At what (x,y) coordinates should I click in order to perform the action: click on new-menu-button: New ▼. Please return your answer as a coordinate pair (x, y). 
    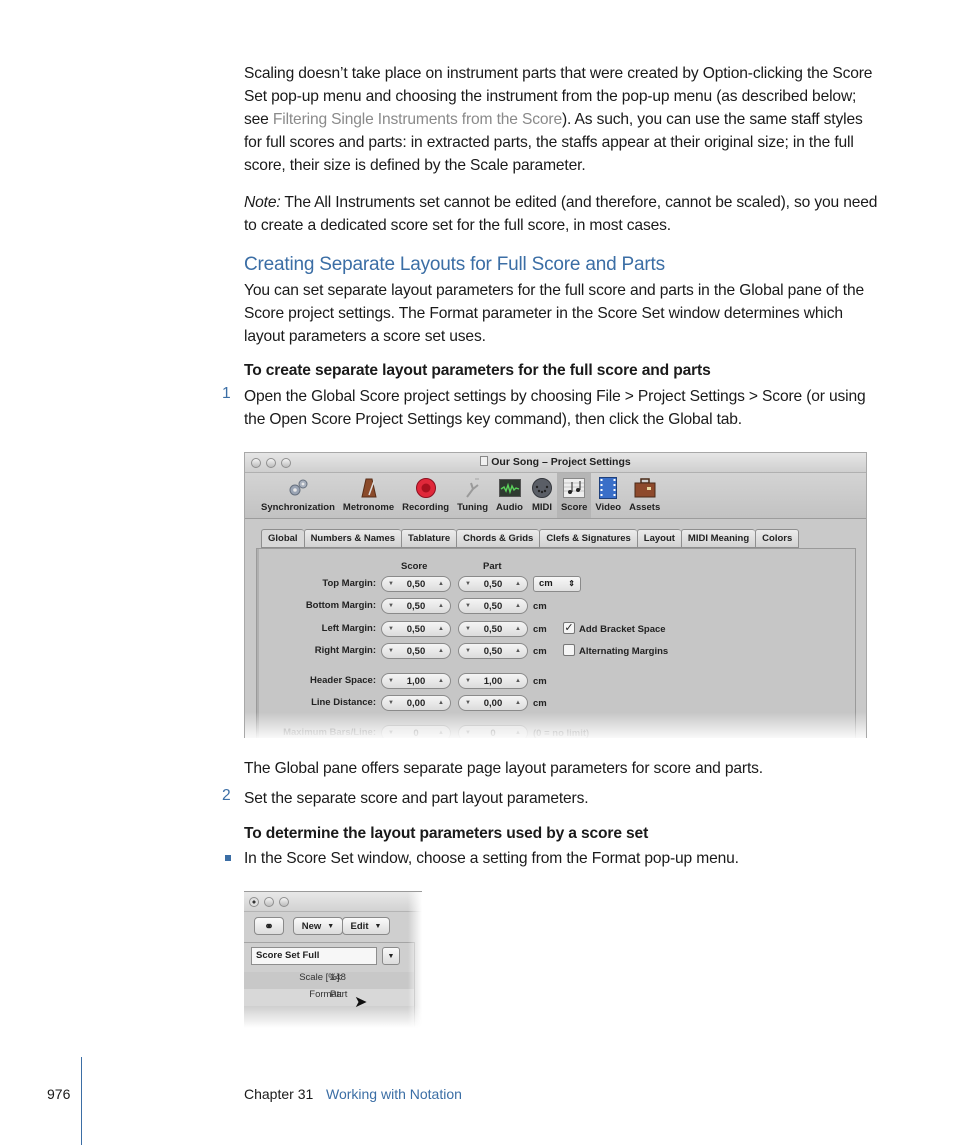
    Looking at the image, I should click on (318, 926).